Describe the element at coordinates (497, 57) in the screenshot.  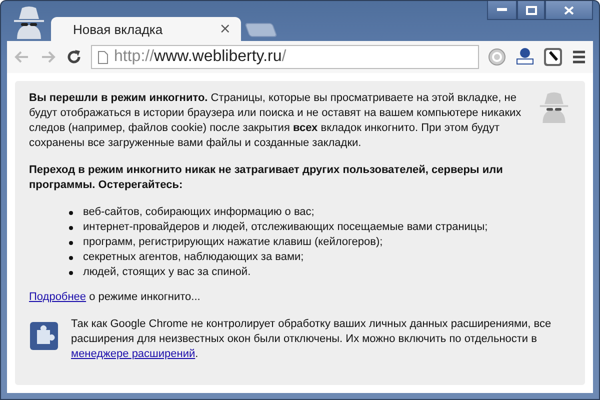
I see `power-icon` at that location.